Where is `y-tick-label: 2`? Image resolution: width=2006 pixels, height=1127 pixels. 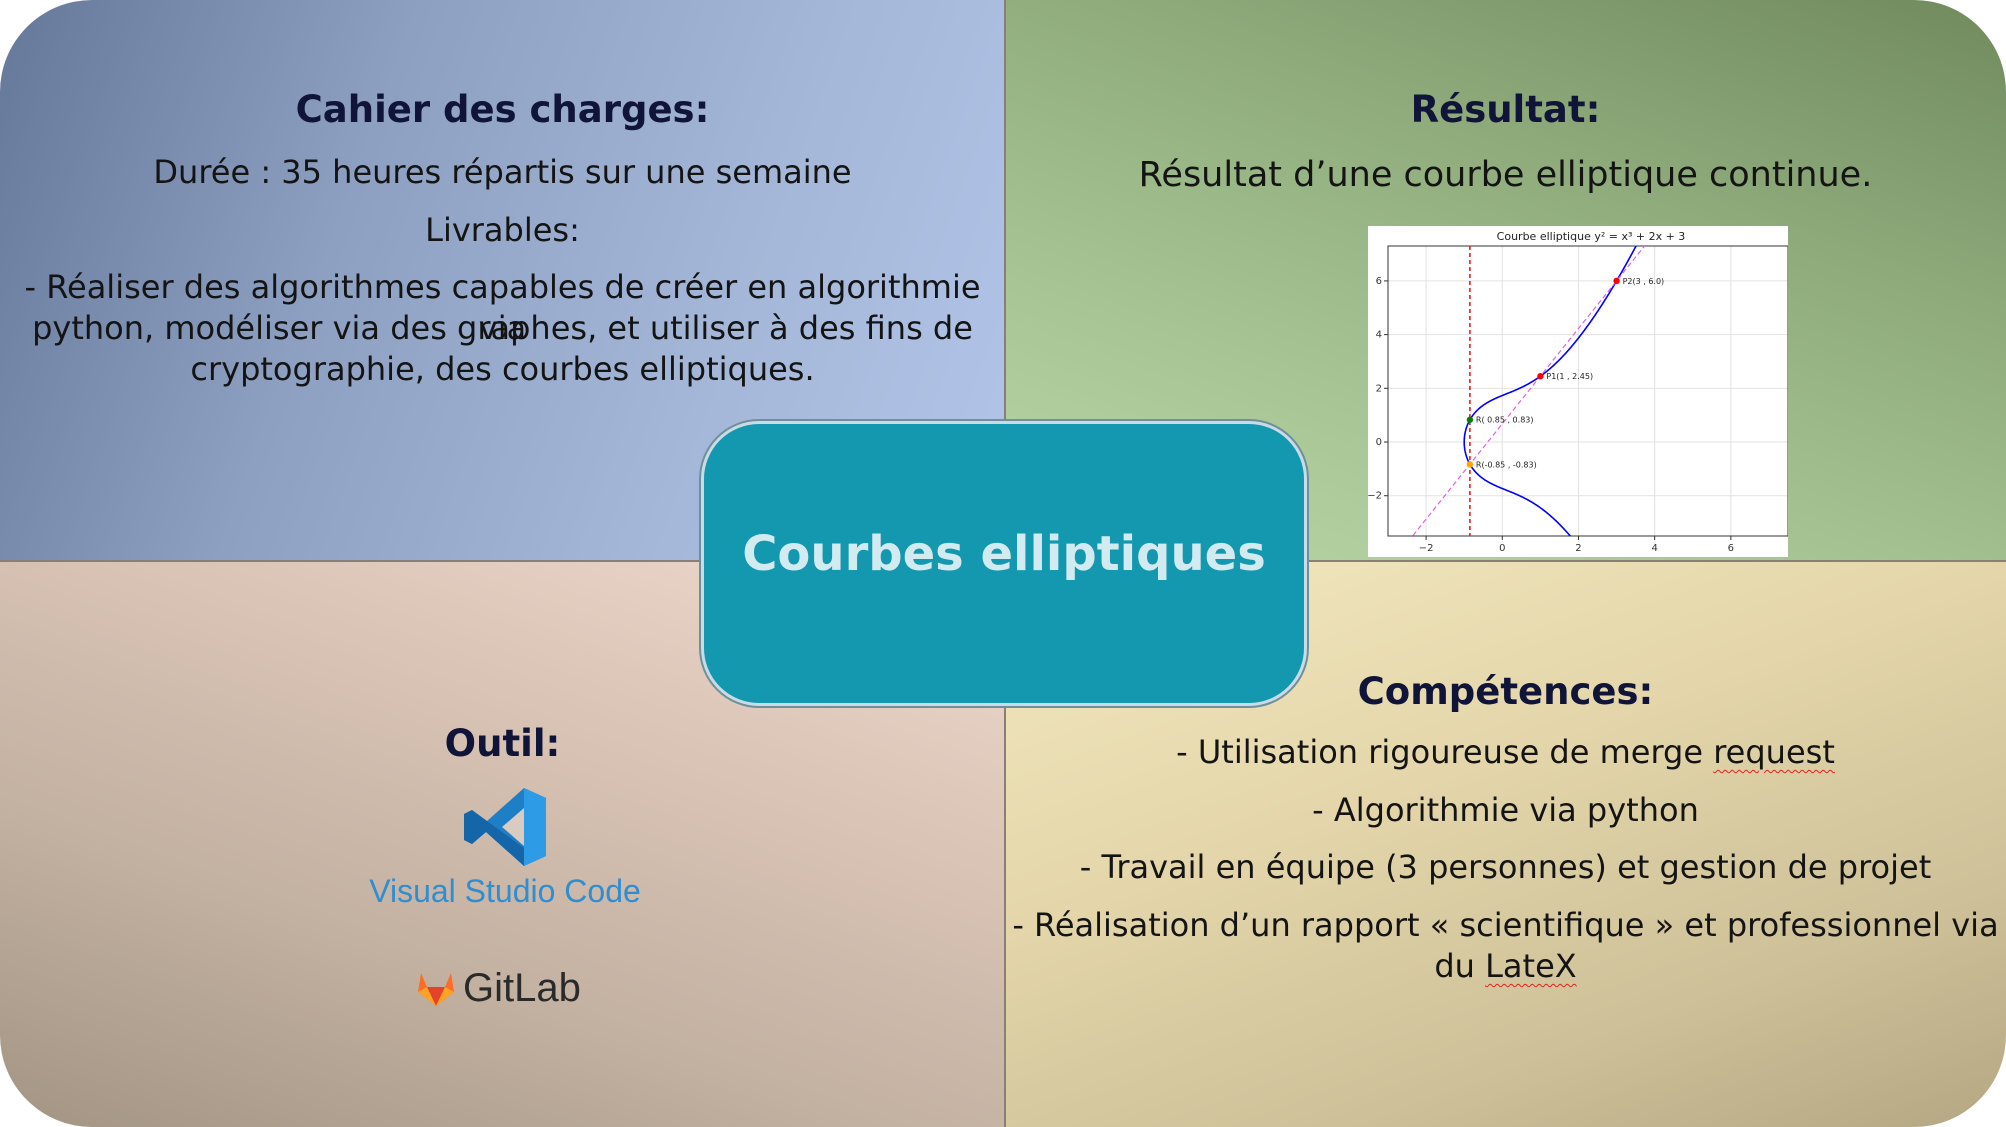 y-tick-label: 2 is located at coordinates (1379, 388).